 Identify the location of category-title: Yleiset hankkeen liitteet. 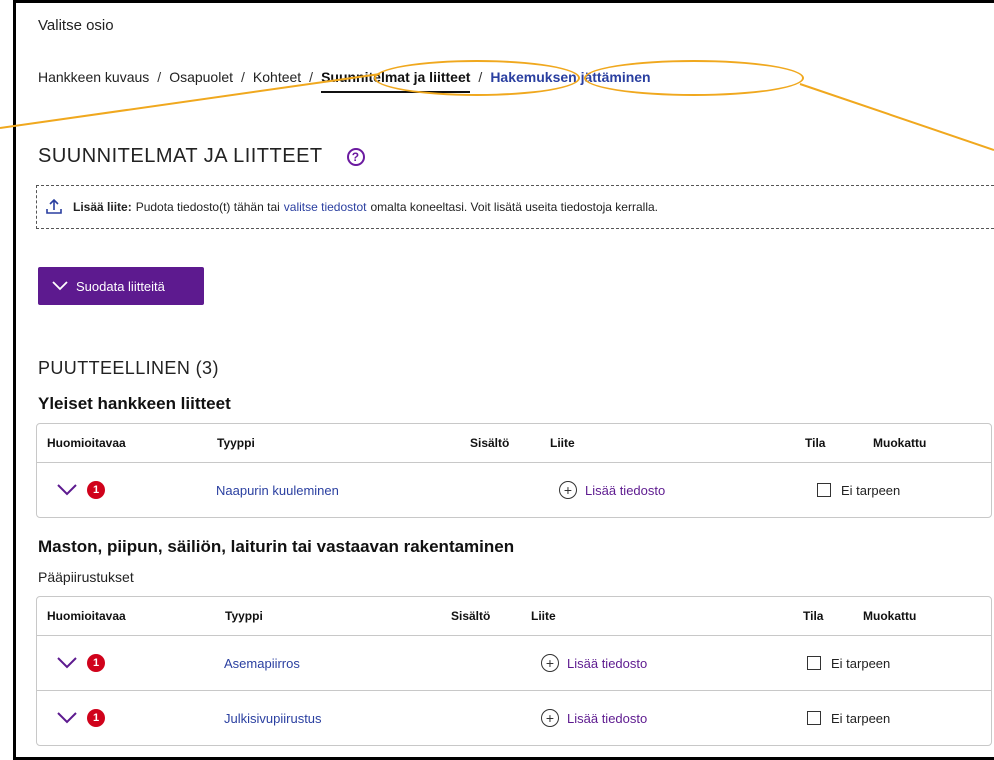
(134, 403).